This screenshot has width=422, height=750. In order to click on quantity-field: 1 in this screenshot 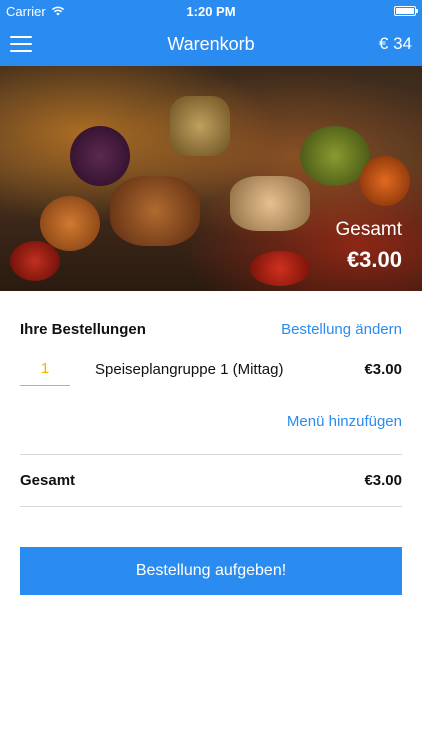, I will do `click(45, 369)`.